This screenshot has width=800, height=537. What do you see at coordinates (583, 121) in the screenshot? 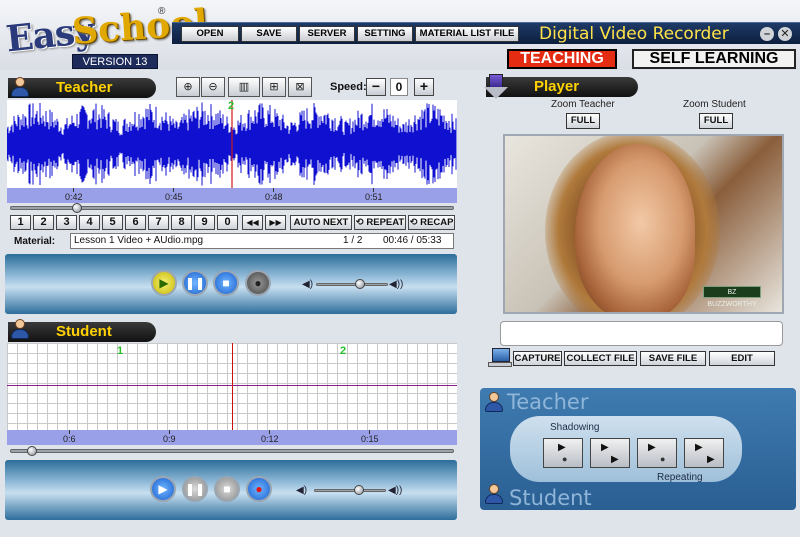
I see `zoom-teacher-full-button: FULL` at bounding box center [583, 121].